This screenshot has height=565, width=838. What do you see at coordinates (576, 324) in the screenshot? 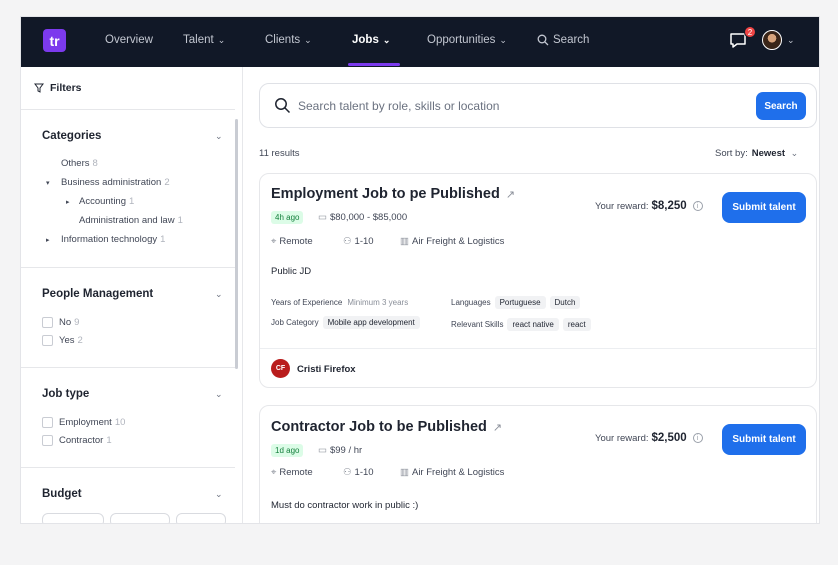
I see `skill-chip: react` at bounding box center [576, 324].